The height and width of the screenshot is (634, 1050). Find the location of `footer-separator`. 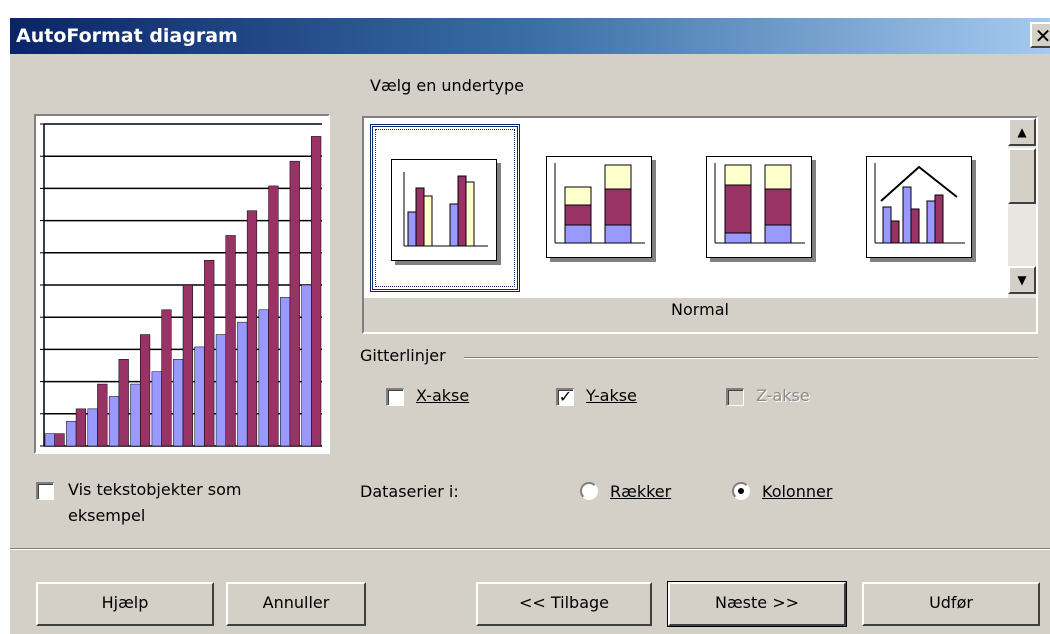

footer-separator is located at coordinates (530, 549).